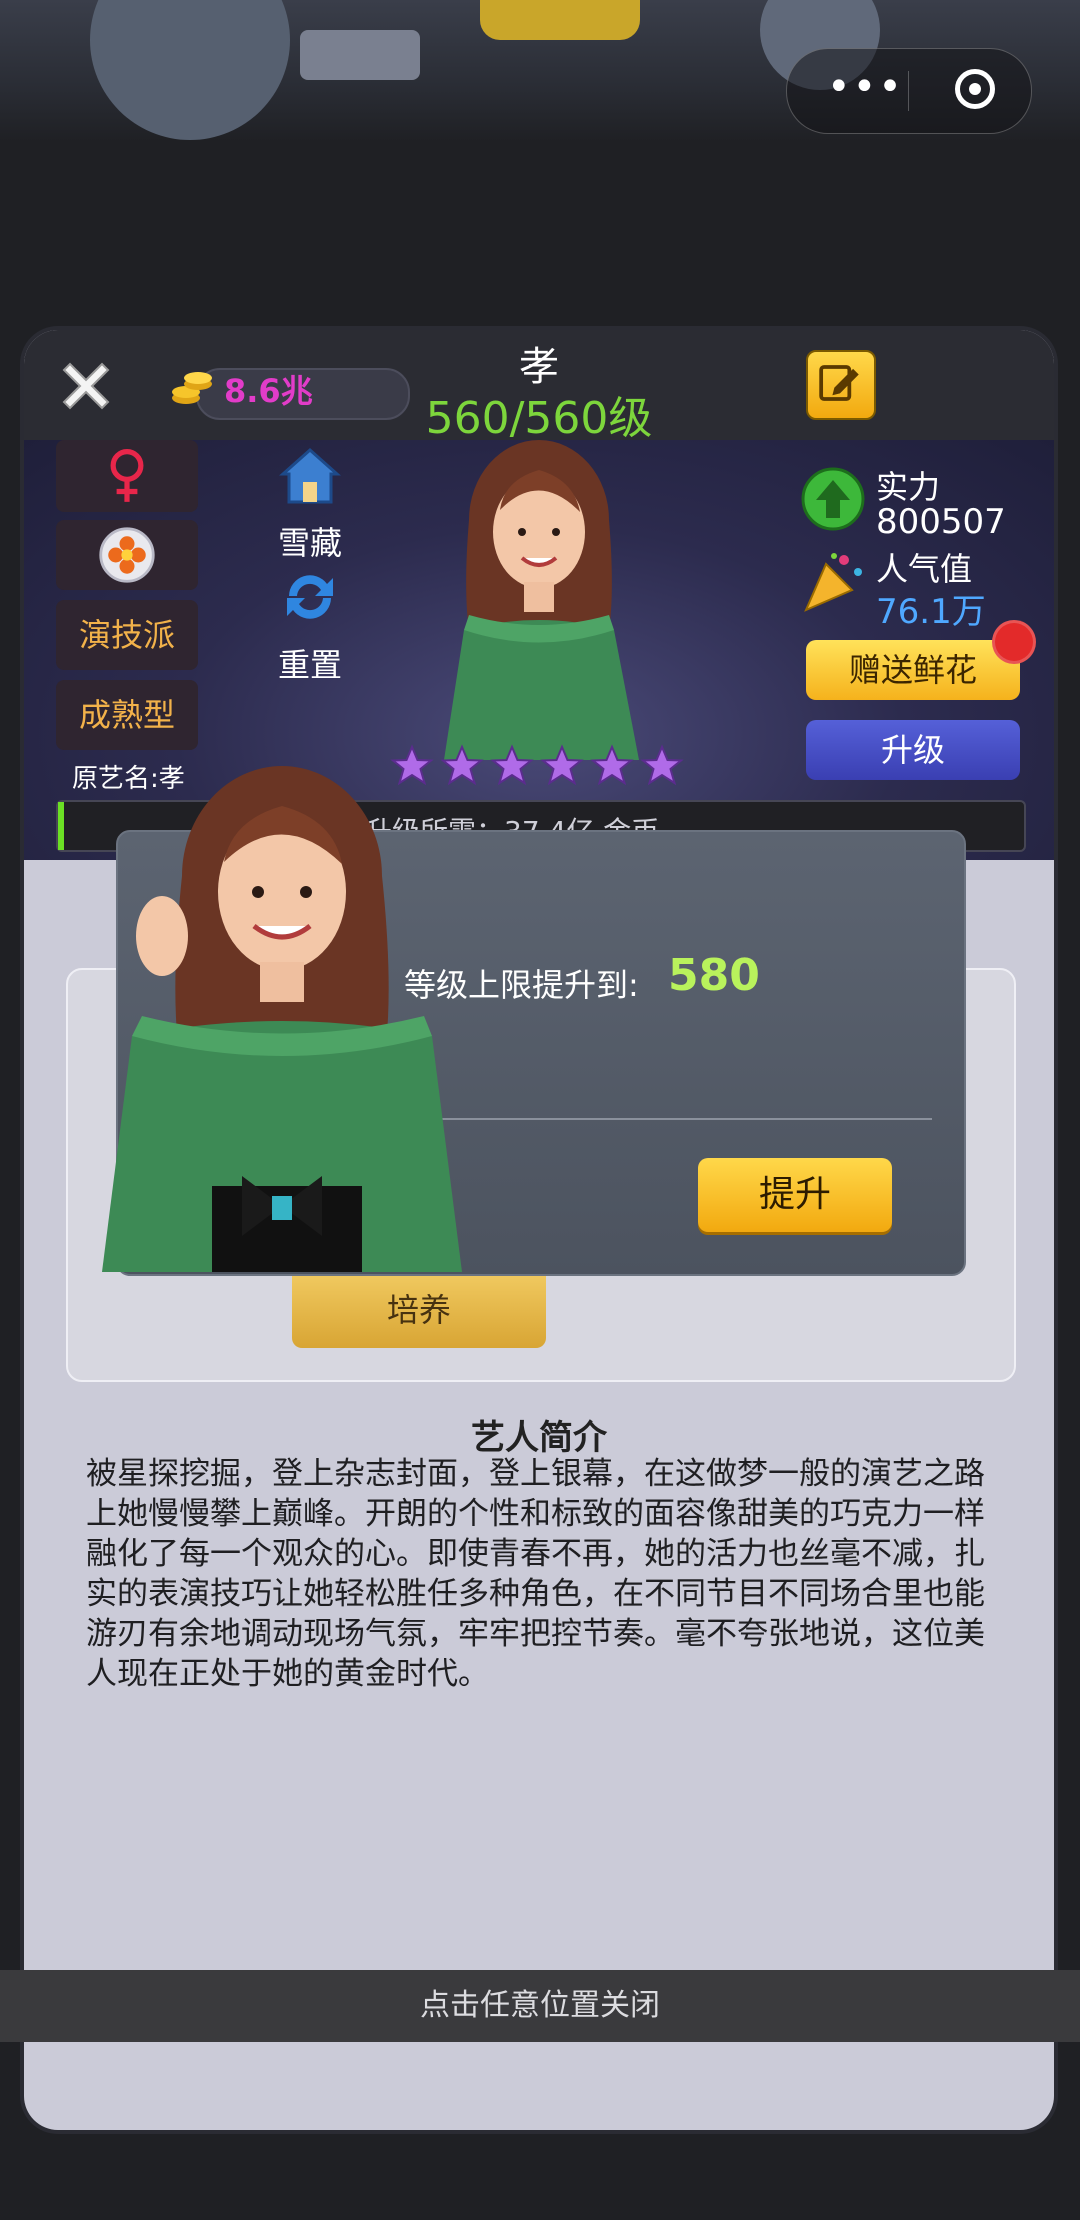 Image resolution: width=1080 pixels, height=2220 pixels. What do you see at coordinates (539, 418) in the screenshot?
I see `artist-level: 560/560级` at bounding box center [539, 418].